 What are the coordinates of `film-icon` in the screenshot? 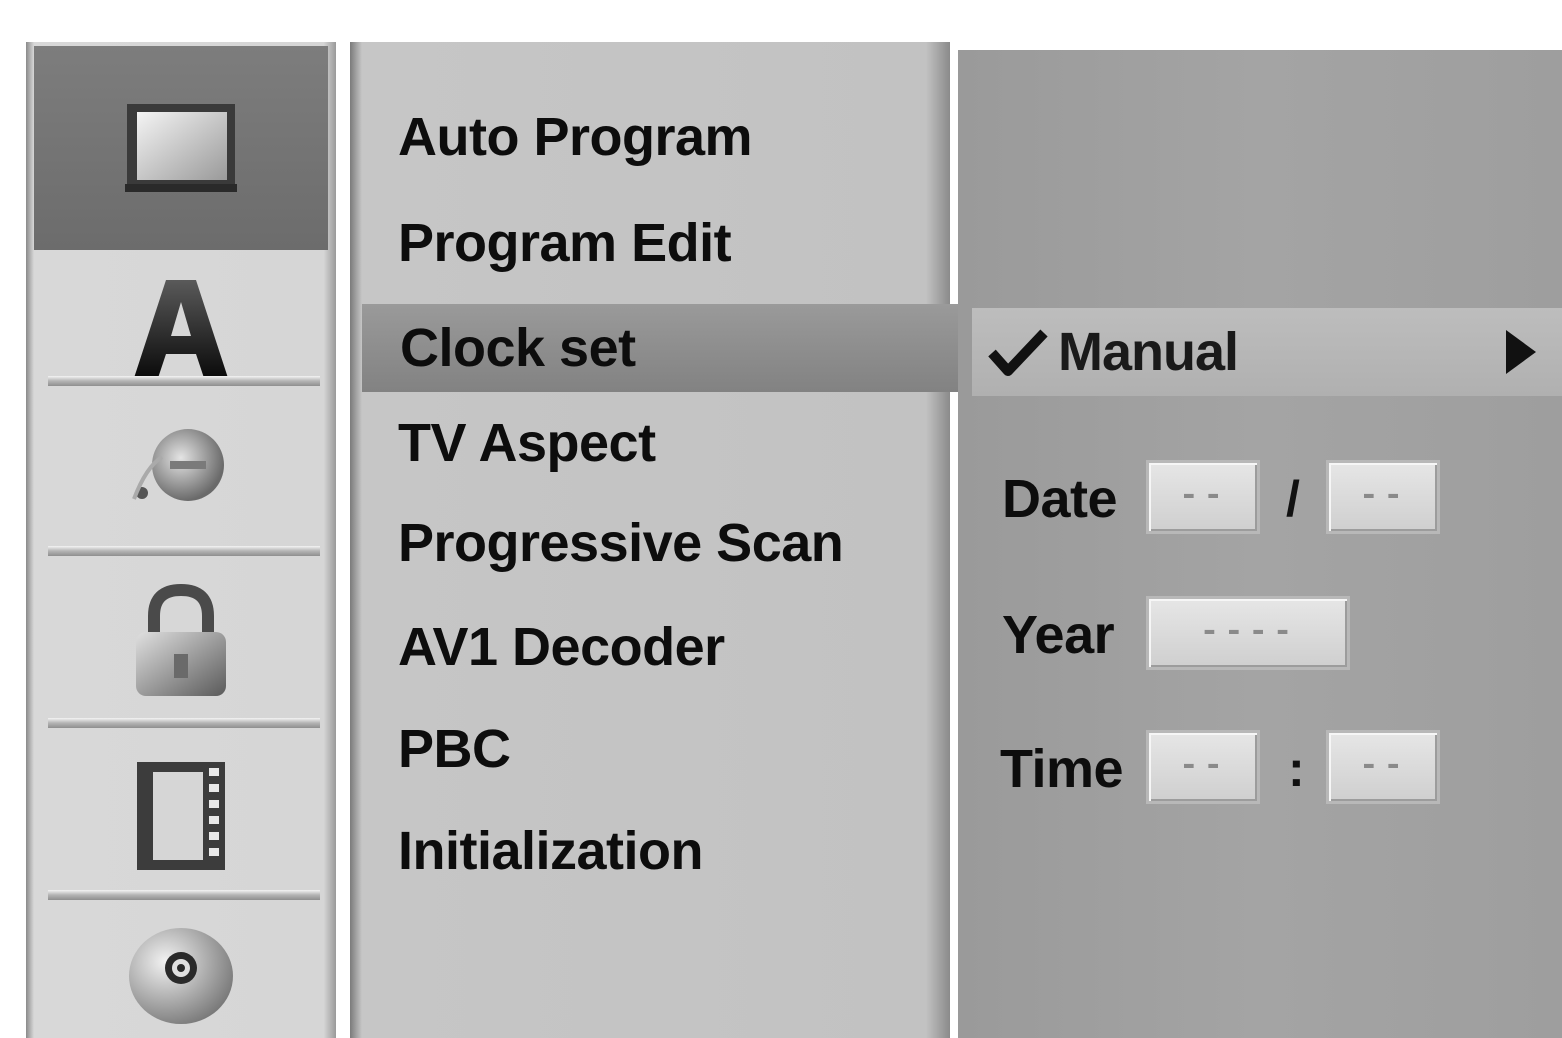 It's located at (181, 816).